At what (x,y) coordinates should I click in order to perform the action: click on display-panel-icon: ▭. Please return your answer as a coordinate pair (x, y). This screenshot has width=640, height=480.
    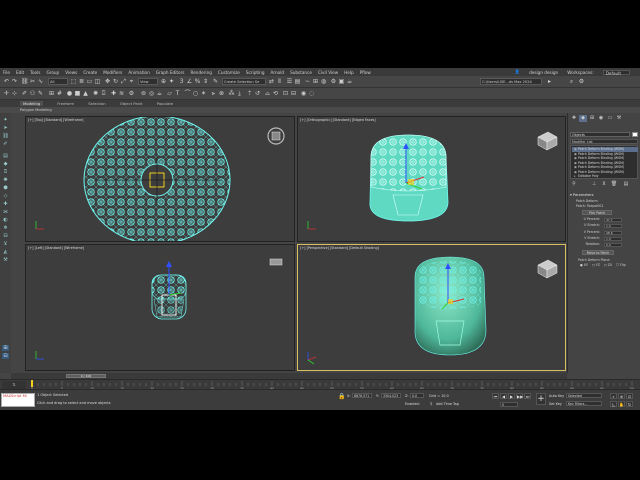
    Looking at the image, I should click on (610, 118).